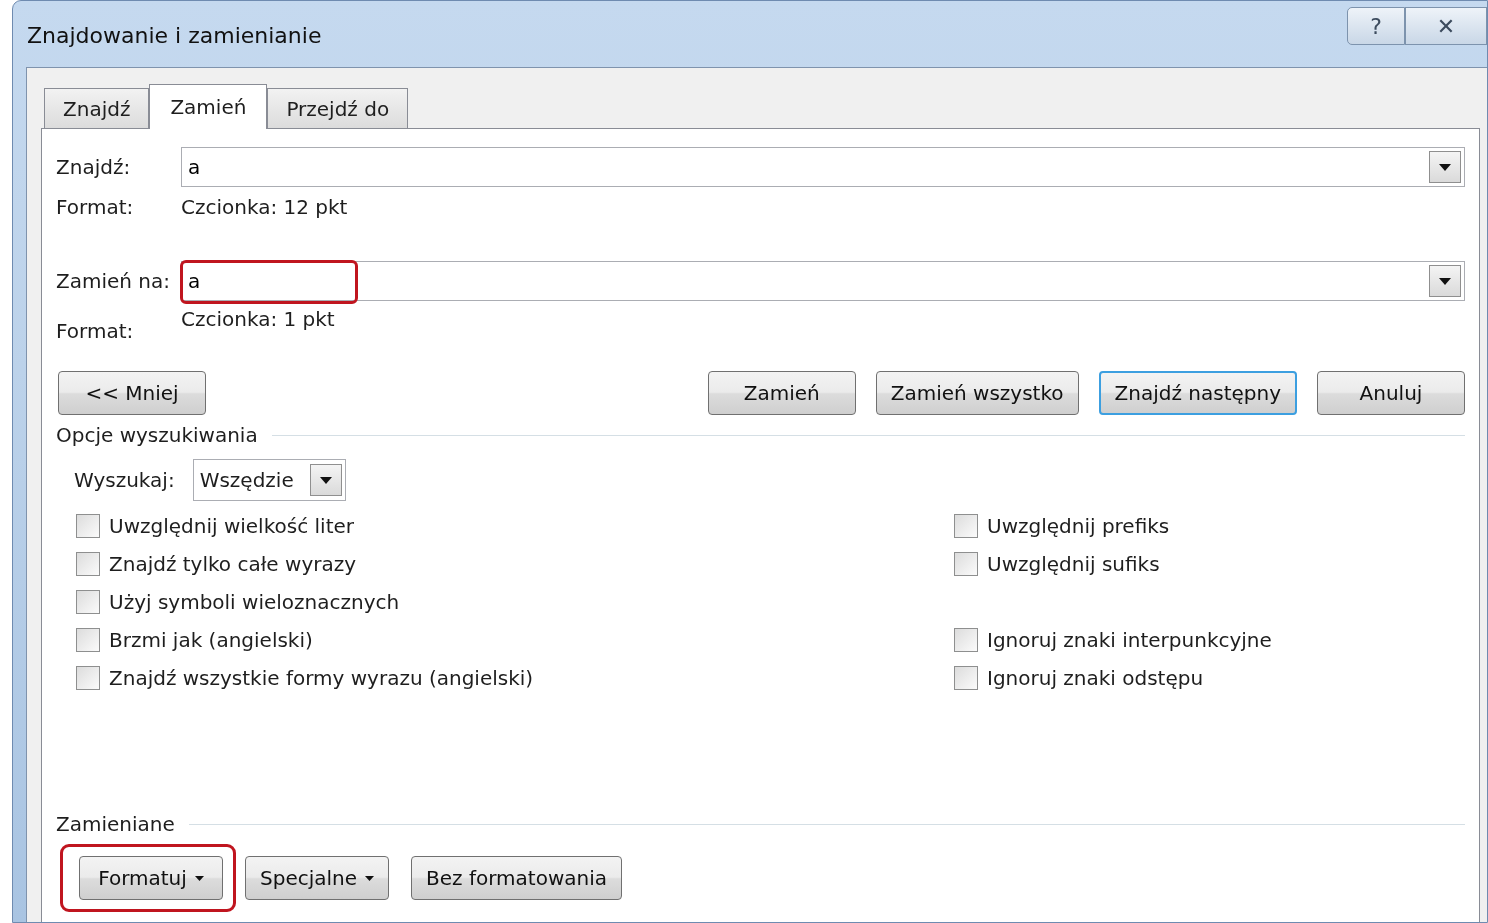 This screenshot has height=923, width=1488. I want to click on checkbox-option: Znajdź wszystkie formy wyrazu (angielski), so click(515, 678).